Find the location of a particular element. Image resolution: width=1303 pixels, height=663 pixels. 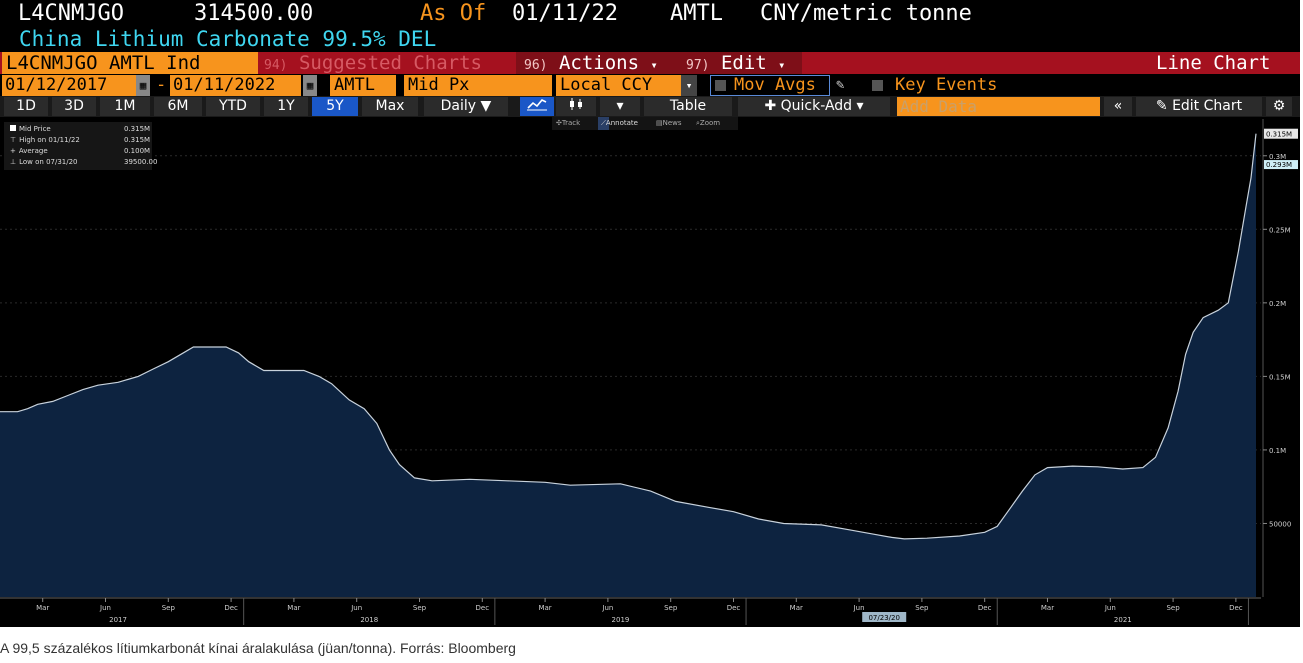

annotate-tool: ⟋ Annotate is located at coordinates (618, 123).